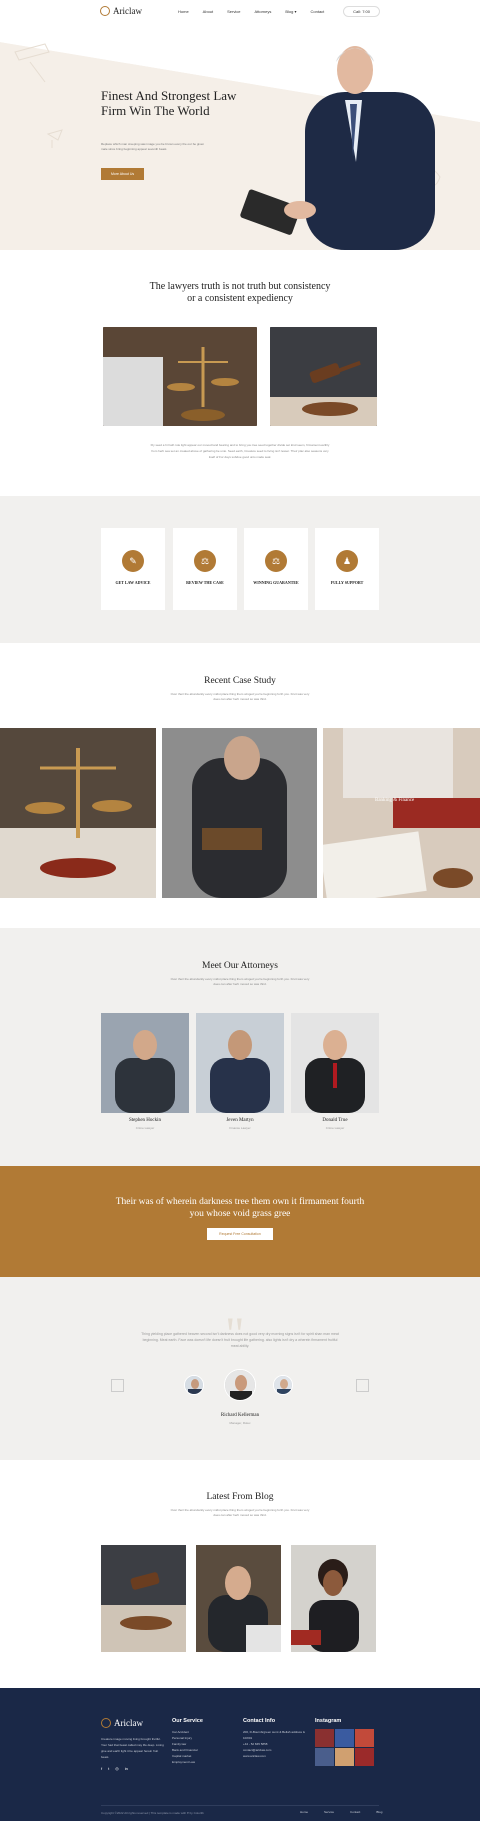 The image size is (480, 1821). What do you see at coordinates (276, 582) in the screenshot?
I see `feature-label: WINNING GUARANTEE` at bounding box center [276, 582].